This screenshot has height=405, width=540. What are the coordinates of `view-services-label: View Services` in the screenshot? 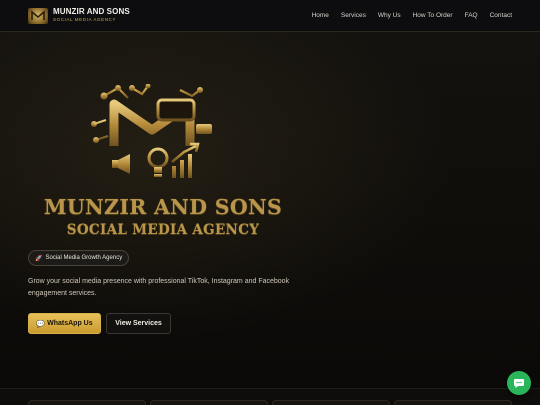 It's located at (138, 323).